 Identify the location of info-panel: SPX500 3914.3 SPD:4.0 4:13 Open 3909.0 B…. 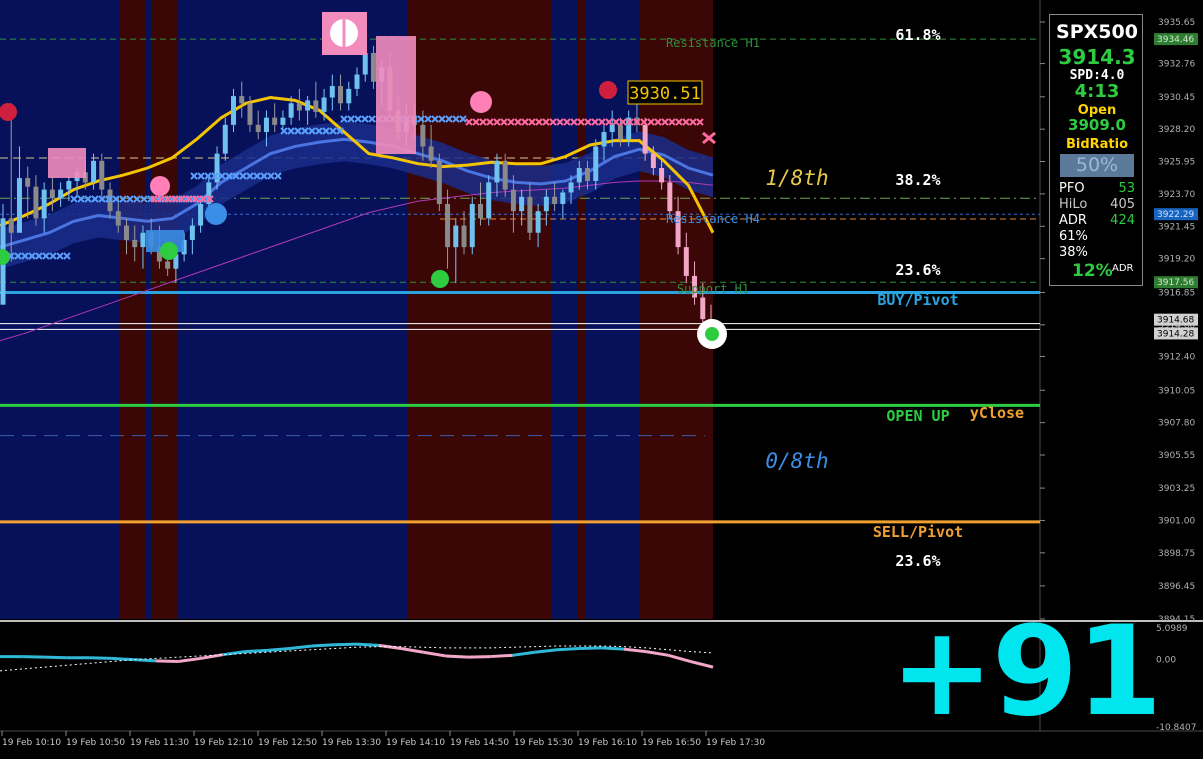
(1096, 150).